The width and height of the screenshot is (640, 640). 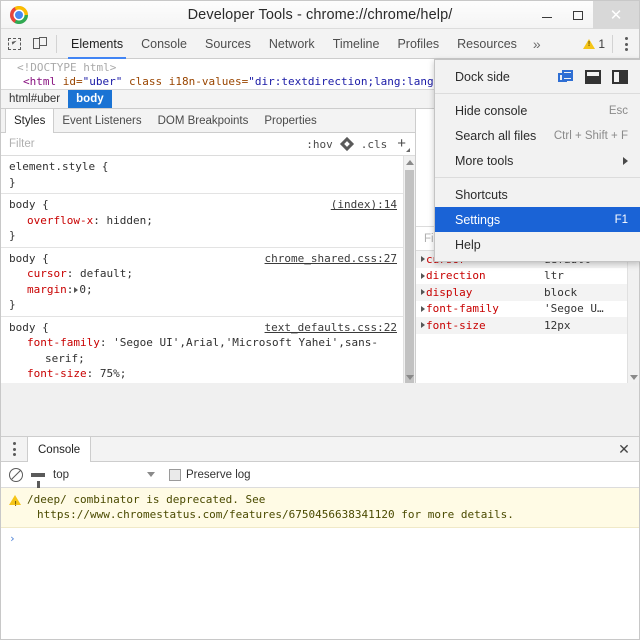 What do you see at coordinates (418, 44) in the screenshot?
I see `tab-profiles: Profiles` at bounding box center [418, 44].